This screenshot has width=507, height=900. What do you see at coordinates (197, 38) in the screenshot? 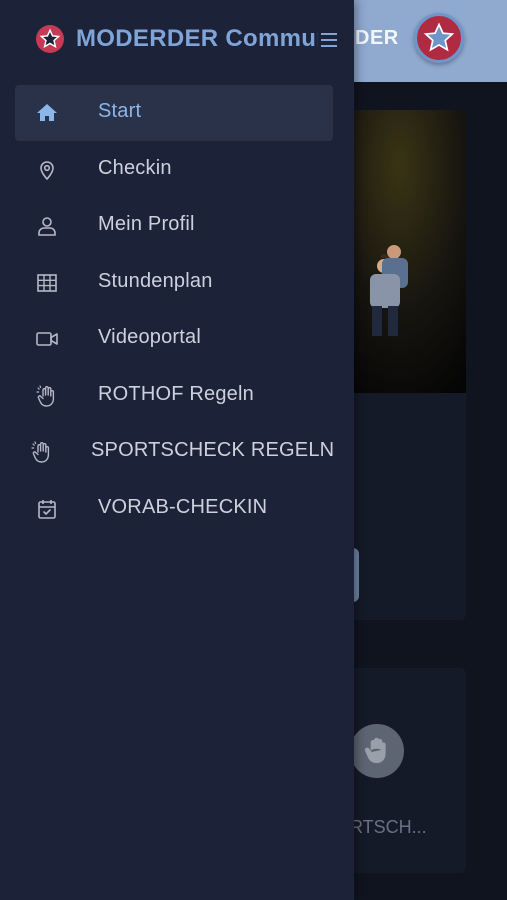
I see `drawer-title: MODERDER Community` at bounding box center [197, 38].